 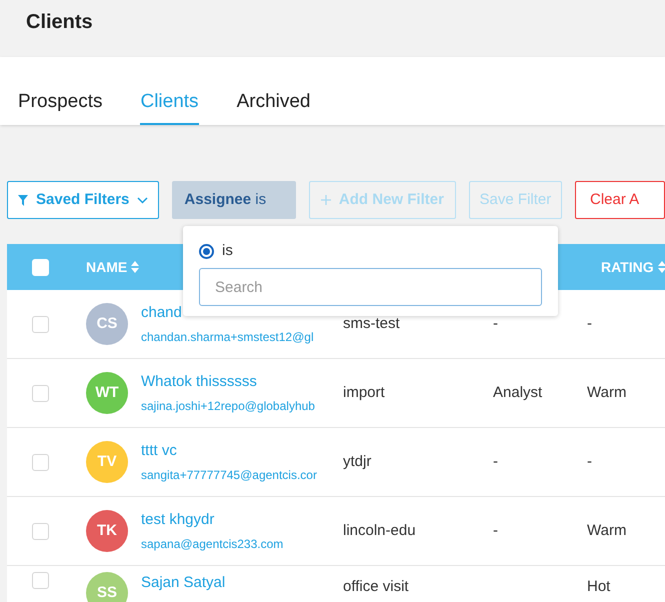 I want to click on client-email: sangita+77777745@agentcis.cor, so click(x=229, y=475).